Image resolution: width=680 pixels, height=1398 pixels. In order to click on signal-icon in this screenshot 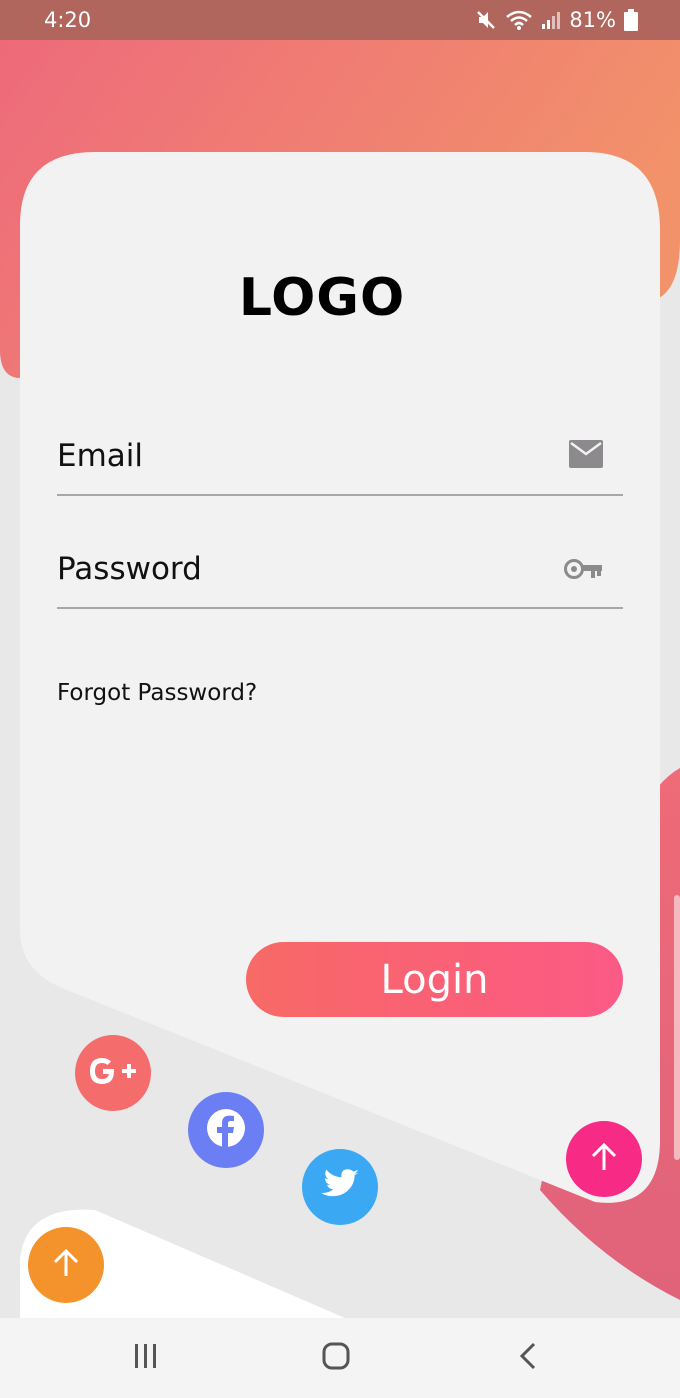, I will do `click(551, 20)`.